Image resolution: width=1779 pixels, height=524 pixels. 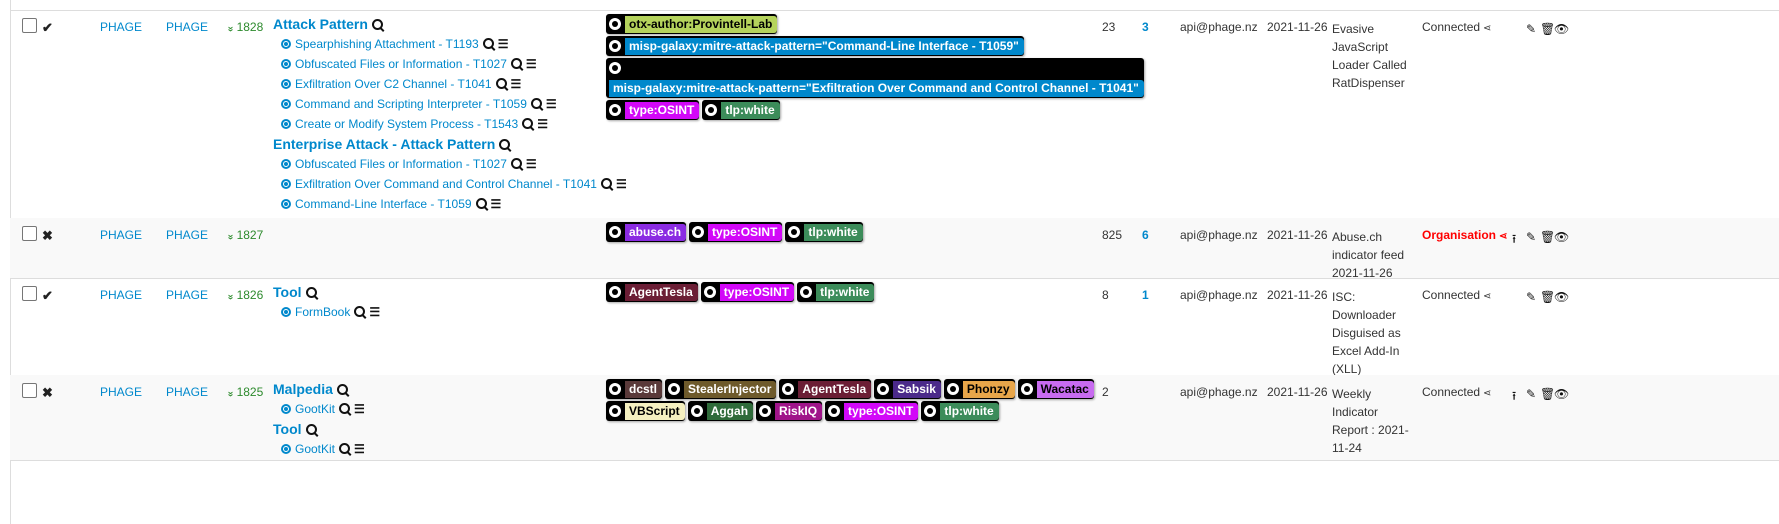 What do you see at coordinates (322, 312) in the screenshot?
I see `cluster-link: FormBook` at bounding box center [322, 312].